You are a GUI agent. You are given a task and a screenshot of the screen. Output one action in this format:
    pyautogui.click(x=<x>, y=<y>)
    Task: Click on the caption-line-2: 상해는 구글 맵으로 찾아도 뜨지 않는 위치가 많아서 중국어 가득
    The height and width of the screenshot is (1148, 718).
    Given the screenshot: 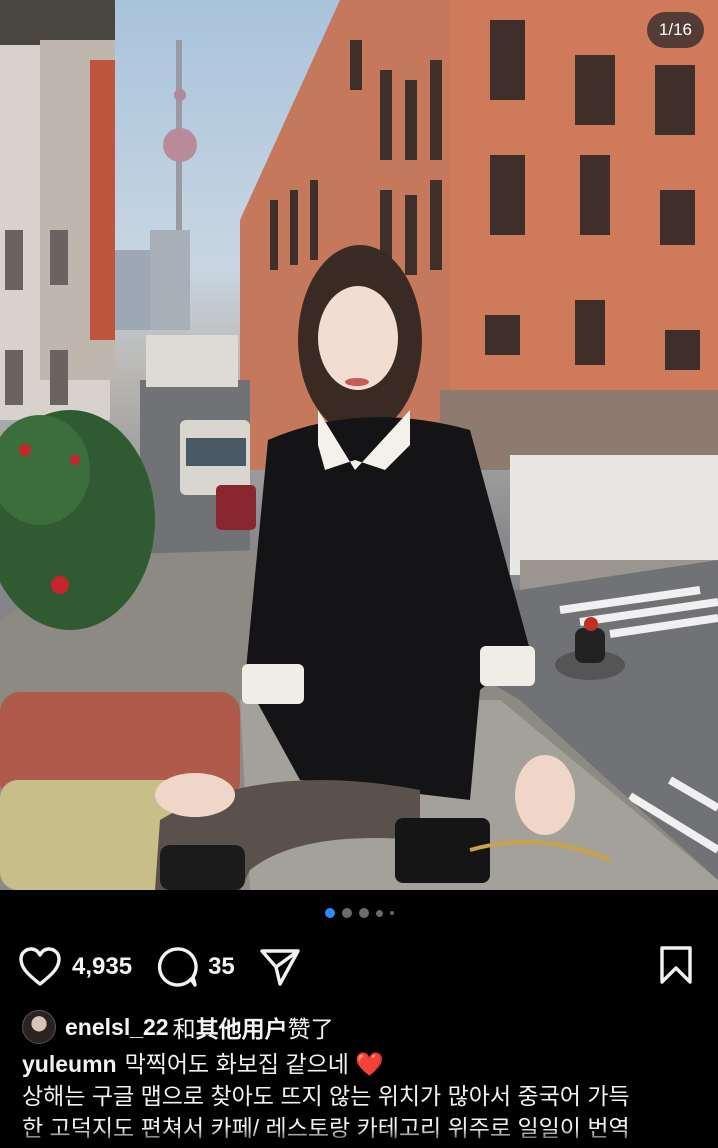 What is the action you would take?
    pyautogui.click(x=326, y=1096)
    